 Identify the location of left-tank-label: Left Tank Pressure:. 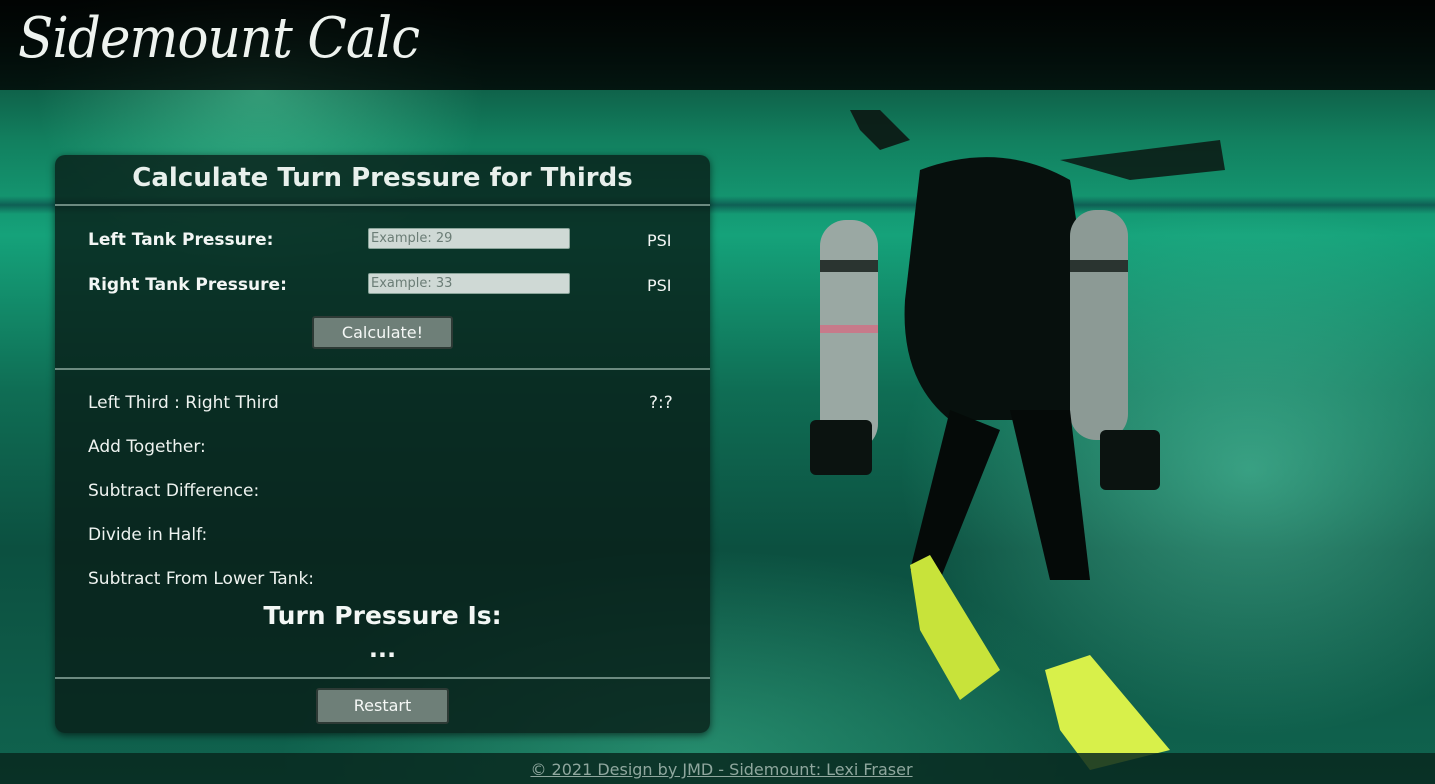
(181, 240).